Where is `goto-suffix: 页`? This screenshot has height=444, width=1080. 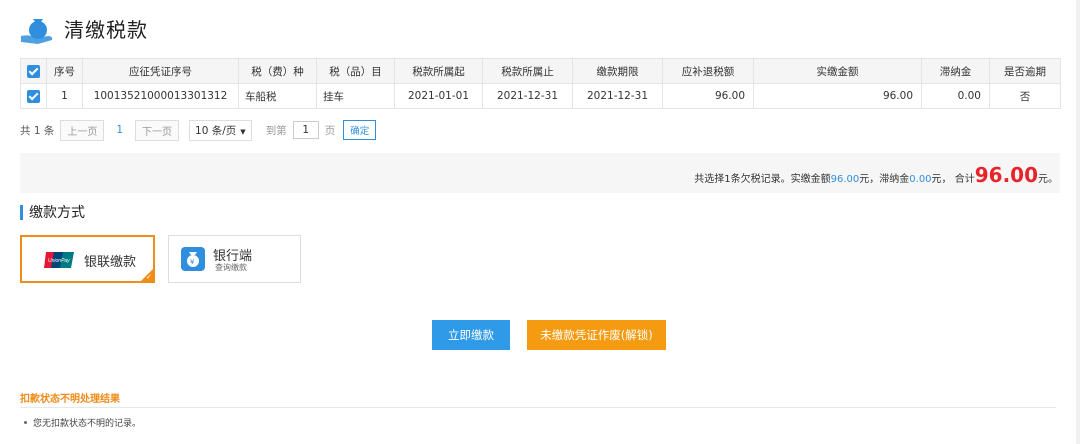
goto-suffix: 页 is located at coordinates (330, 130).